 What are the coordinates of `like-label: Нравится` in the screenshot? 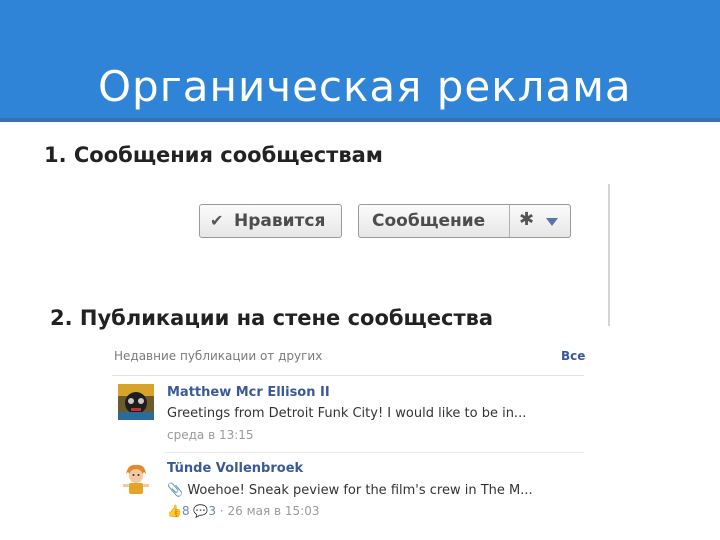 It's located at (280, 221).